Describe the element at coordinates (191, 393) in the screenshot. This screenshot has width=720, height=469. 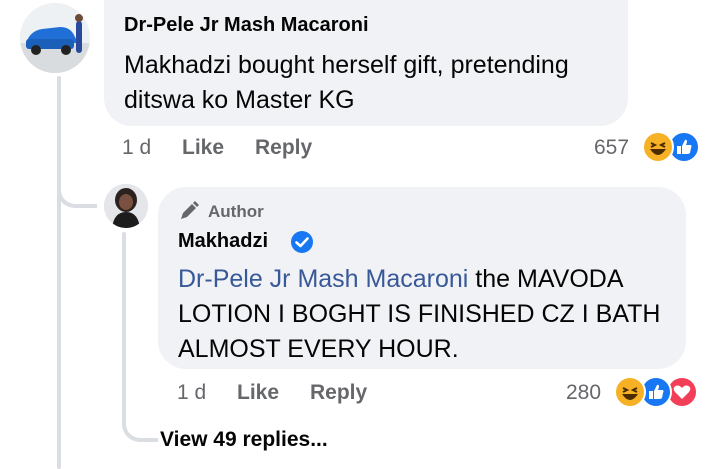
I see `reply-timestamp: 1 d` at that location.